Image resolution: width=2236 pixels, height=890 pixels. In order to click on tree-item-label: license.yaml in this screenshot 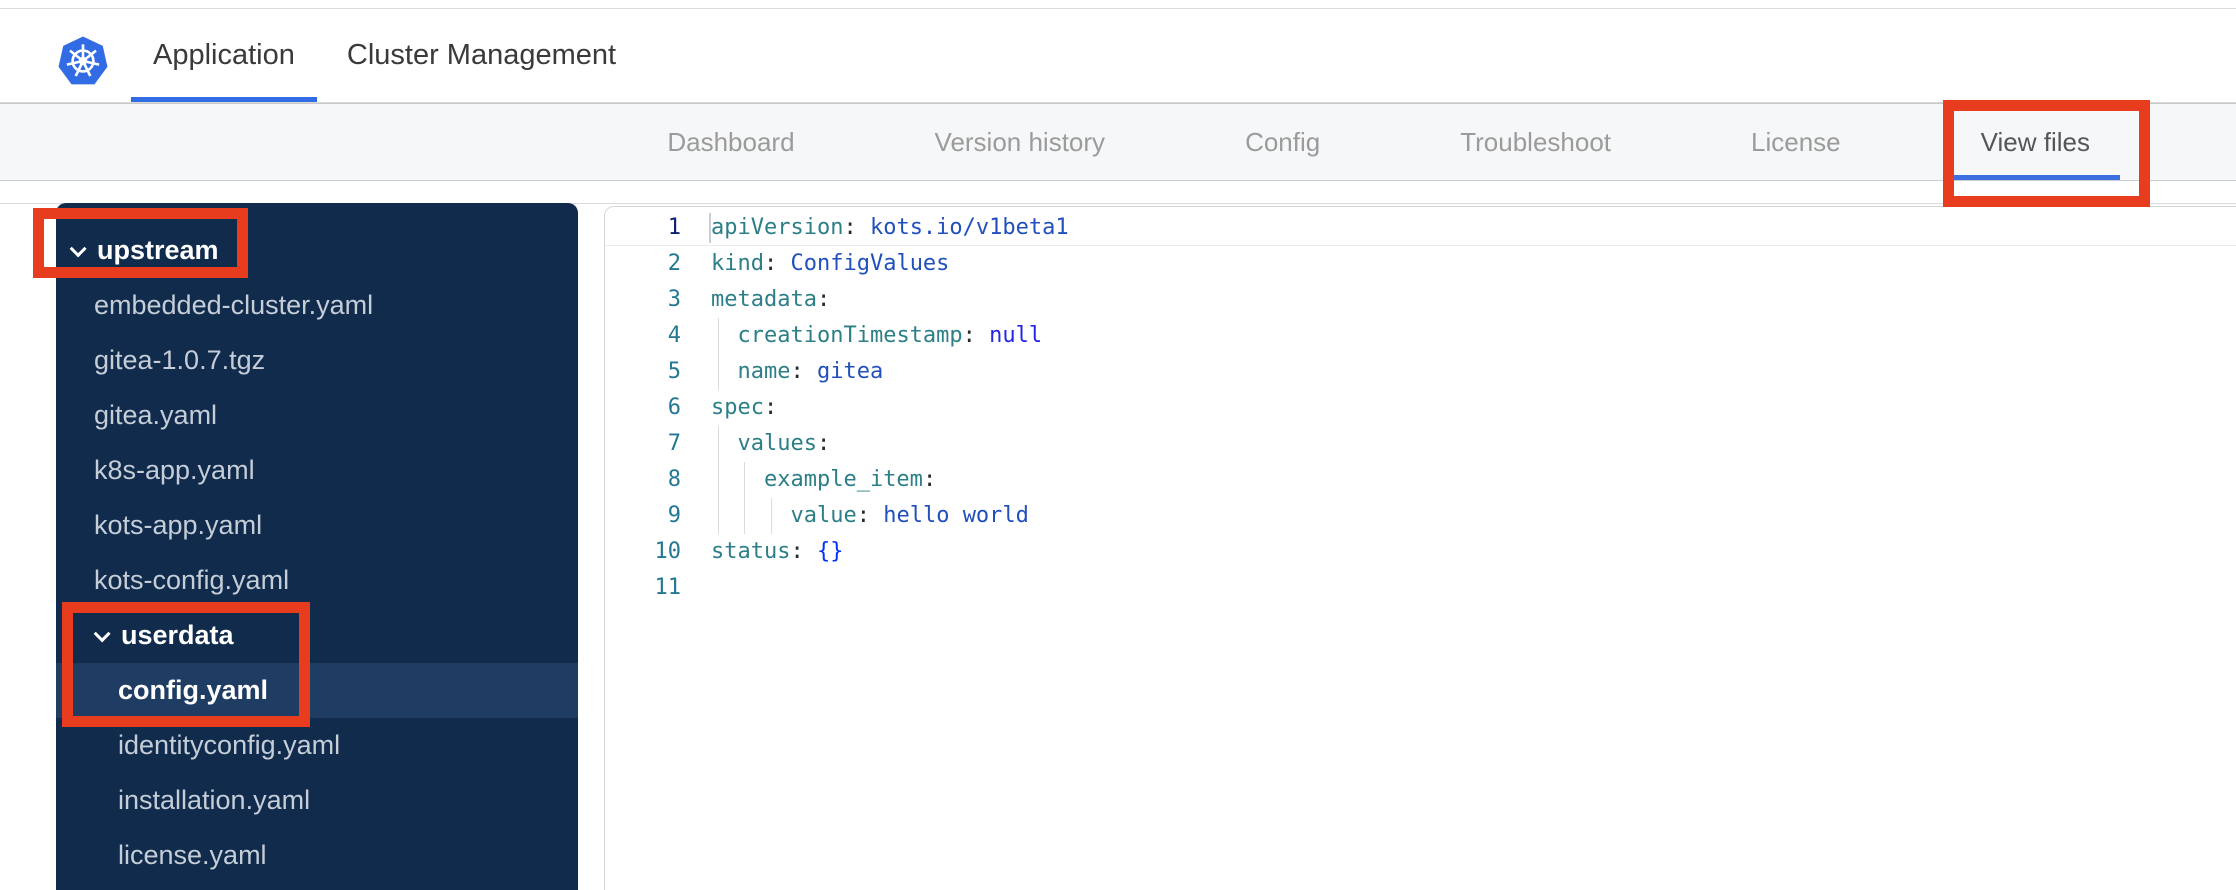, I will do `click(192, 855)`.